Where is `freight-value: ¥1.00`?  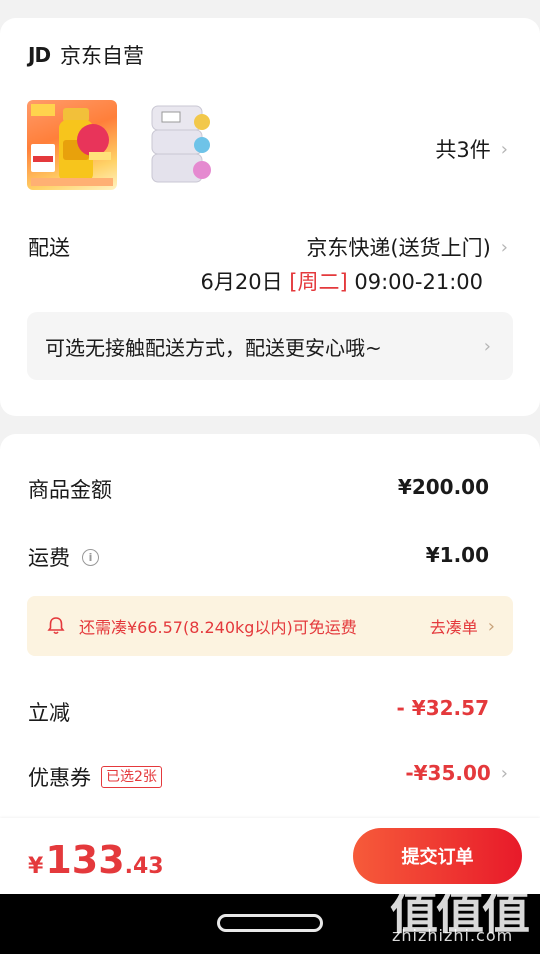 freight-value: ¥1.00 is located at coordinates (457, 555).